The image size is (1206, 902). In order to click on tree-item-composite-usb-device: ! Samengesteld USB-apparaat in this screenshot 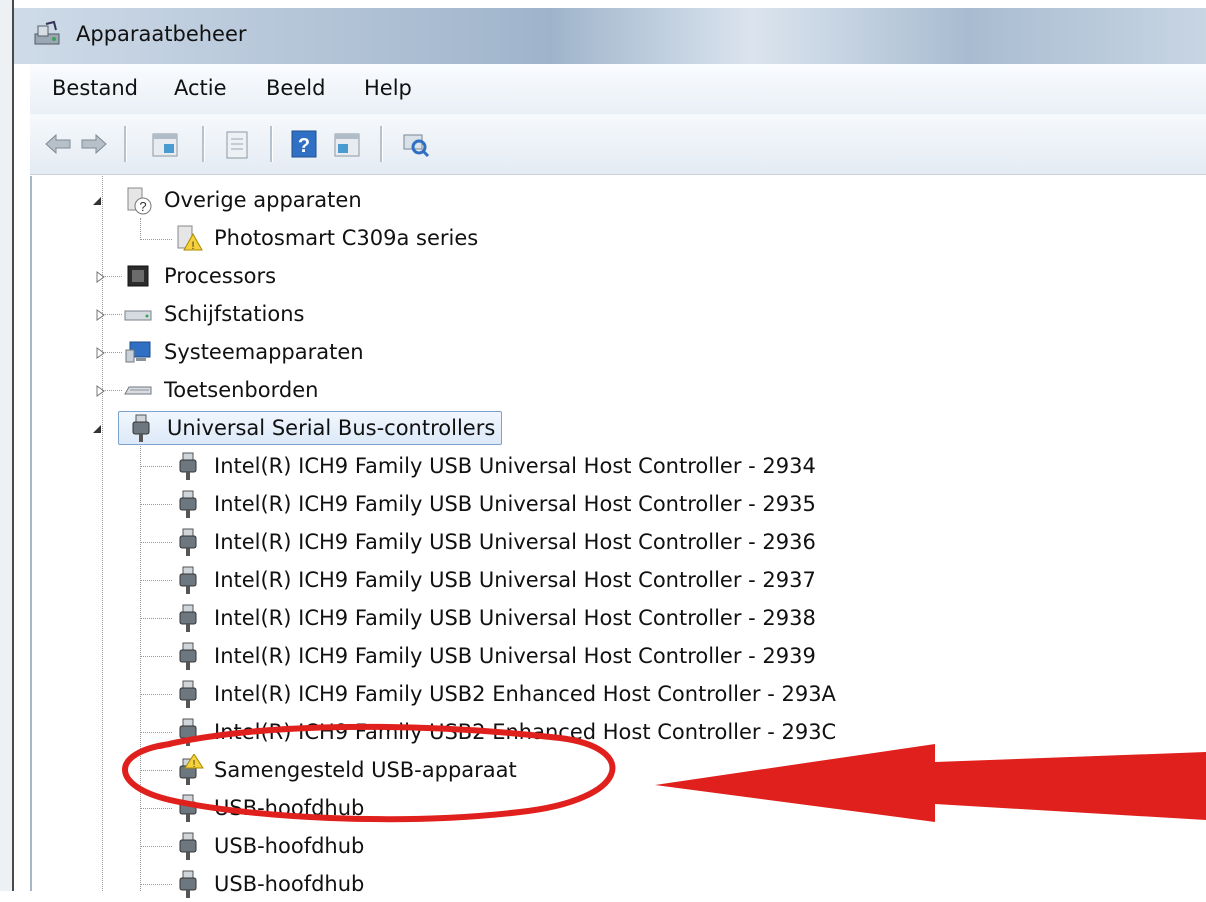, I will do `click(344, 770)`.